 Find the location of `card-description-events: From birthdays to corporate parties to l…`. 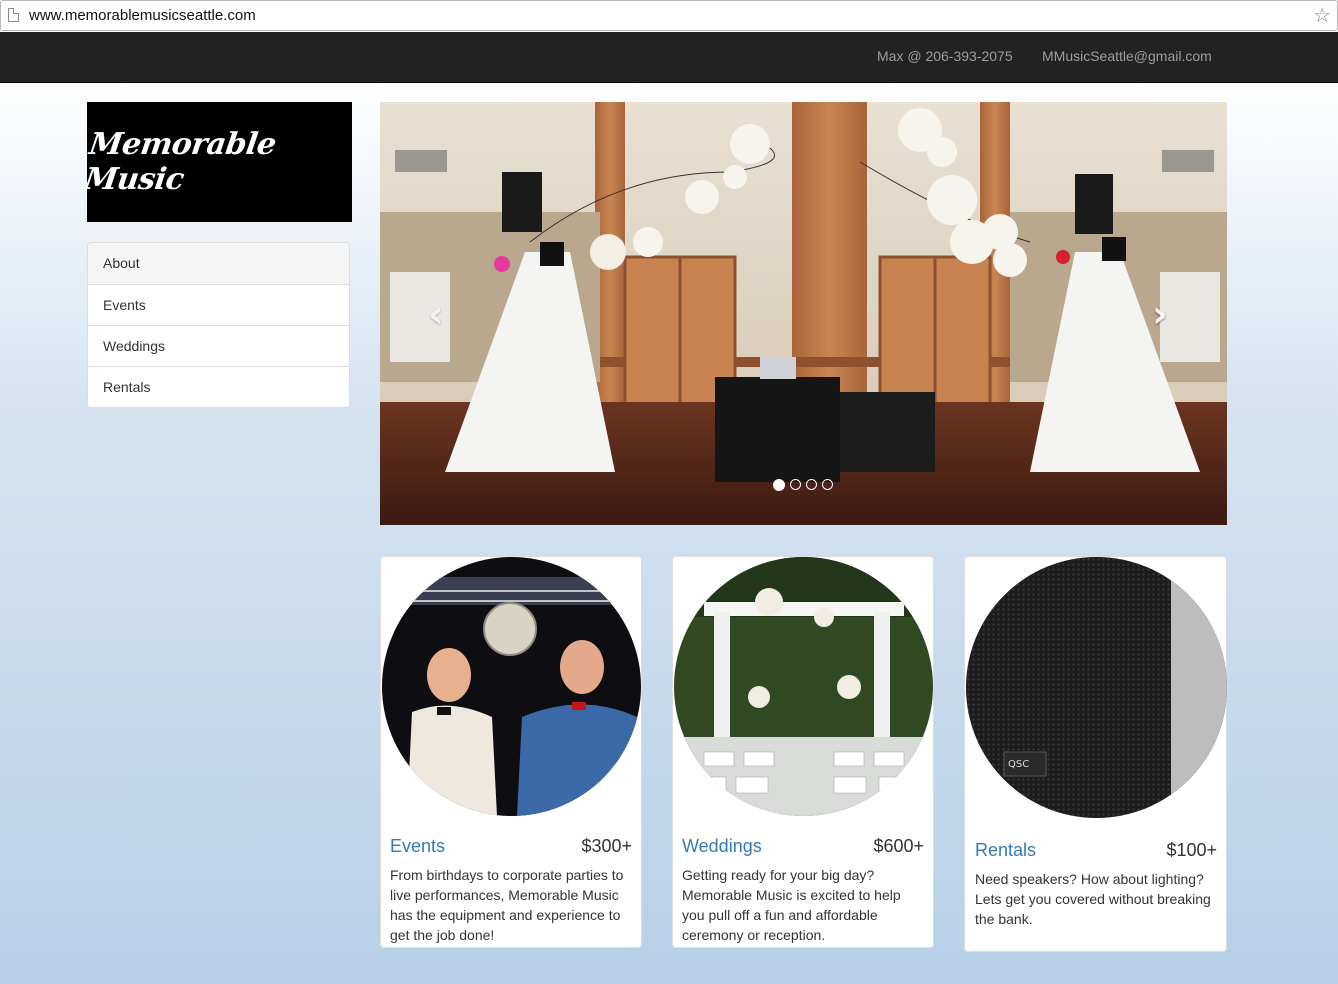

card-description-events: From birthdays to corporate parties to l… is located at coordinates (507, 905).